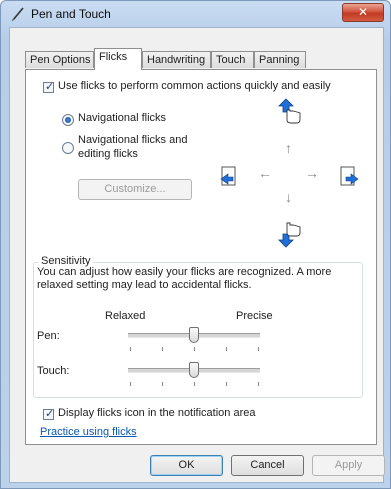 The width and height of the screenshot is (391, 489). I want to click on arrow-left-icon: ←, so click(265, 173).